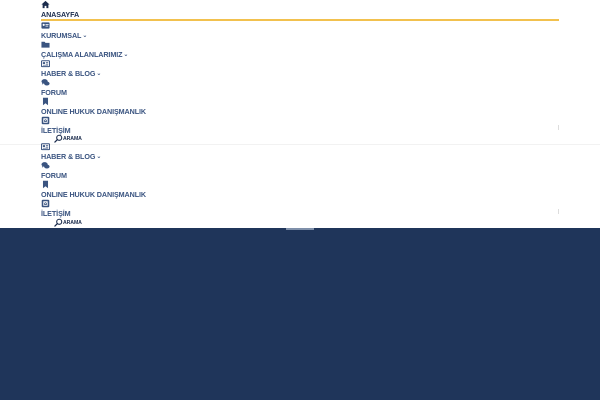 The height and width of the screenshot is (400, 600). What do you see at coordinates (300, 144) in the screenshot?
I see `header-divider` at bounding box center [300, 144].